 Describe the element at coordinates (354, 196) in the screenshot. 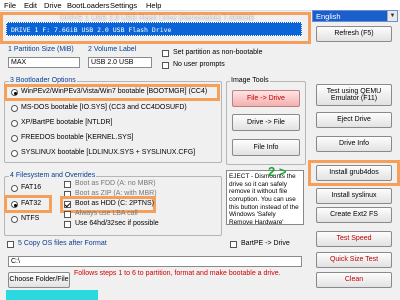

I see `install-syslinux-button: Install syslinux` at that location.